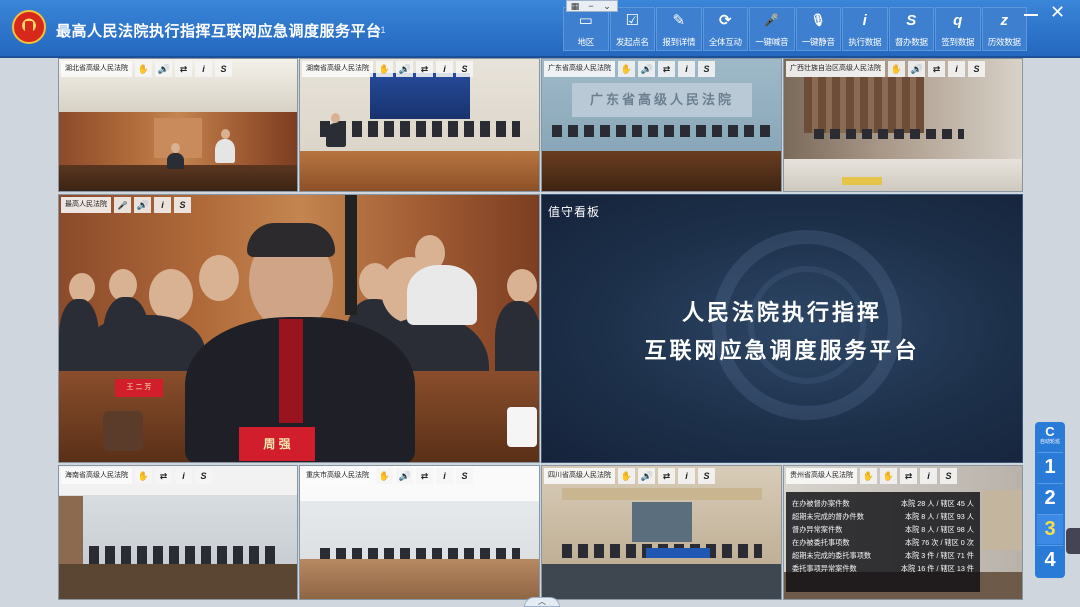 This screenshot has width=1080, height=607. What do you see at coordinates (888, 476) in the screenshot?
I see `raise-hand-icon: ✋` at bounding box center [888, 476].